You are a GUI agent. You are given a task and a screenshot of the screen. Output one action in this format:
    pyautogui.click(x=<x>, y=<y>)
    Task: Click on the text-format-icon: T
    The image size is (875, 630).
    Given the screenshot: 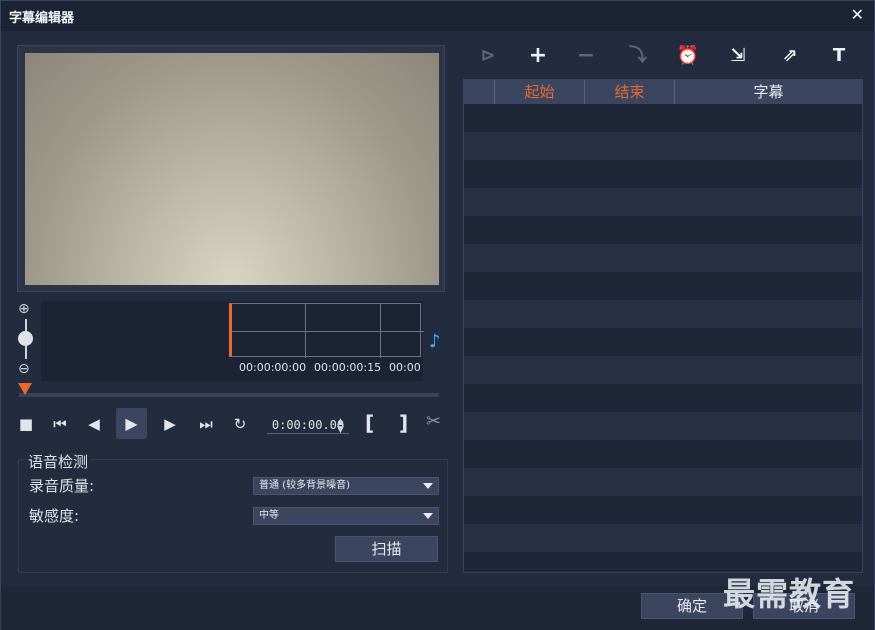 What is the action you would take?
    pyautogui.click(x=839, y=56)
    